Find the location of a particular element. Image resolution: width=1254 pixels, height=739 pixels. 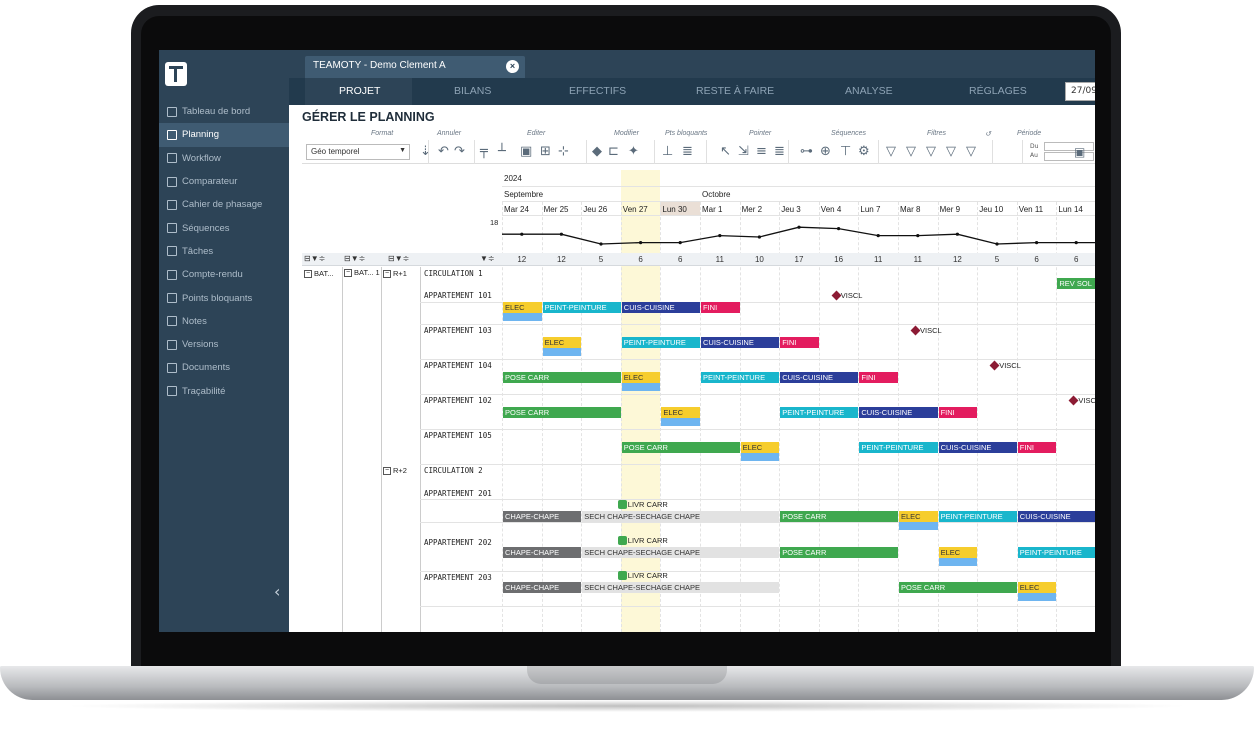

sort-icon: ⇣ is located at coordinates (425, 152).